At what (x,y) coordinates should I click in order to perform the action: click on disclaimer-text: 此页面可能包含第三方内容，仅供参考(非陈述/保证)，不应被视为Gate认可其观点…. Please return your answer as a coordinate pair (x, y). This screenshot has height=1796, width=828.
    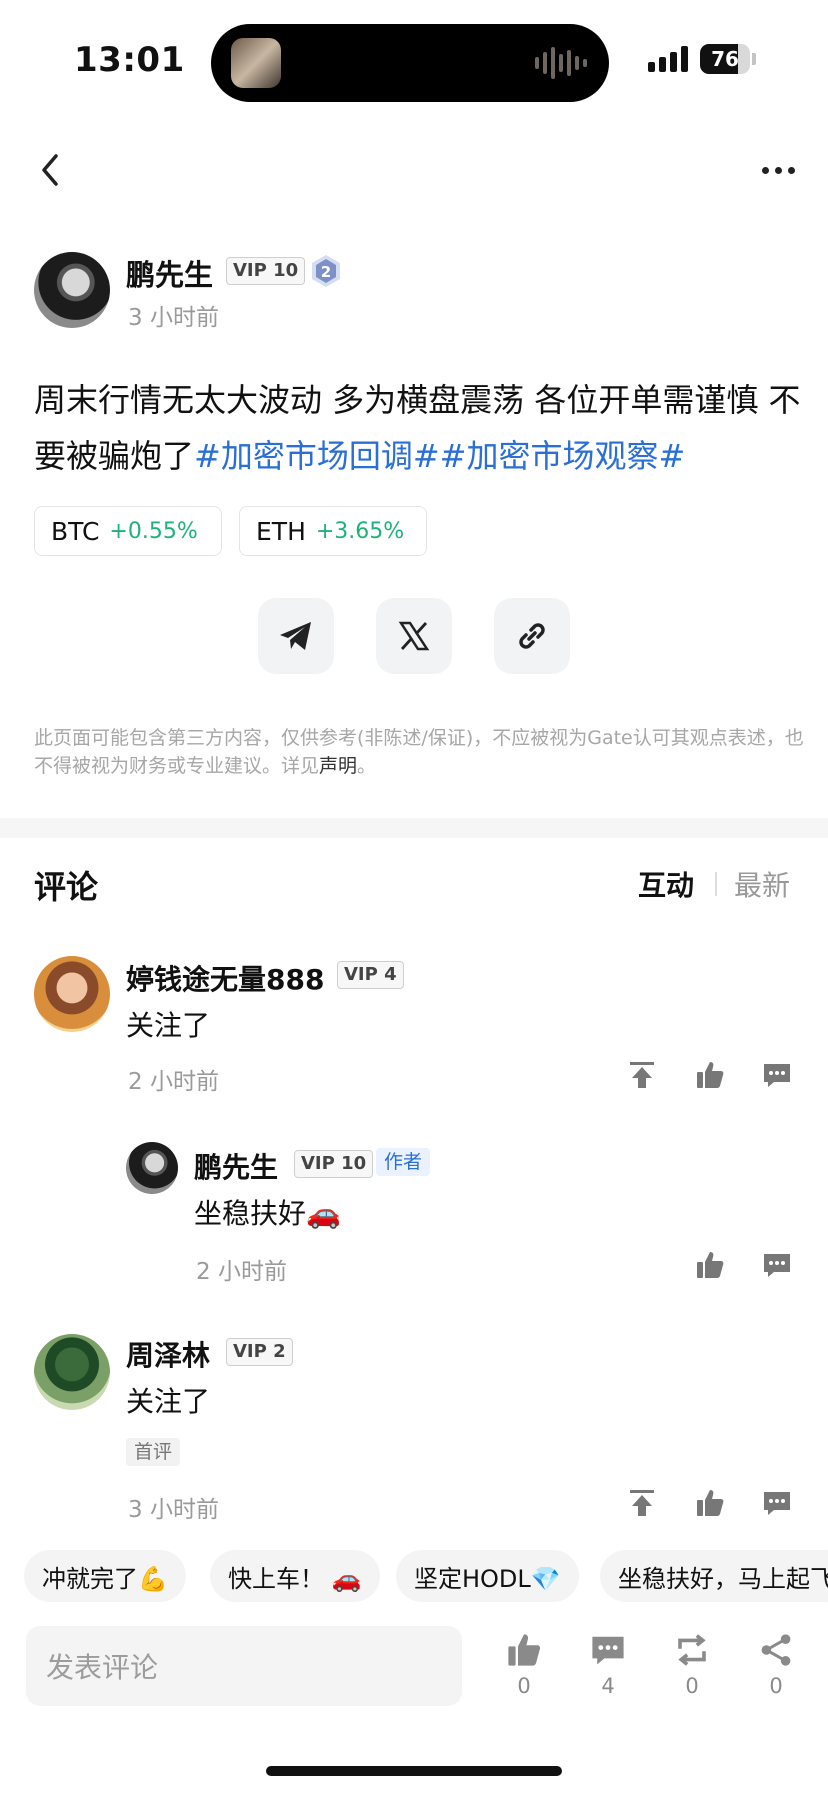
    Looking at the image, I should click on (419, 752).